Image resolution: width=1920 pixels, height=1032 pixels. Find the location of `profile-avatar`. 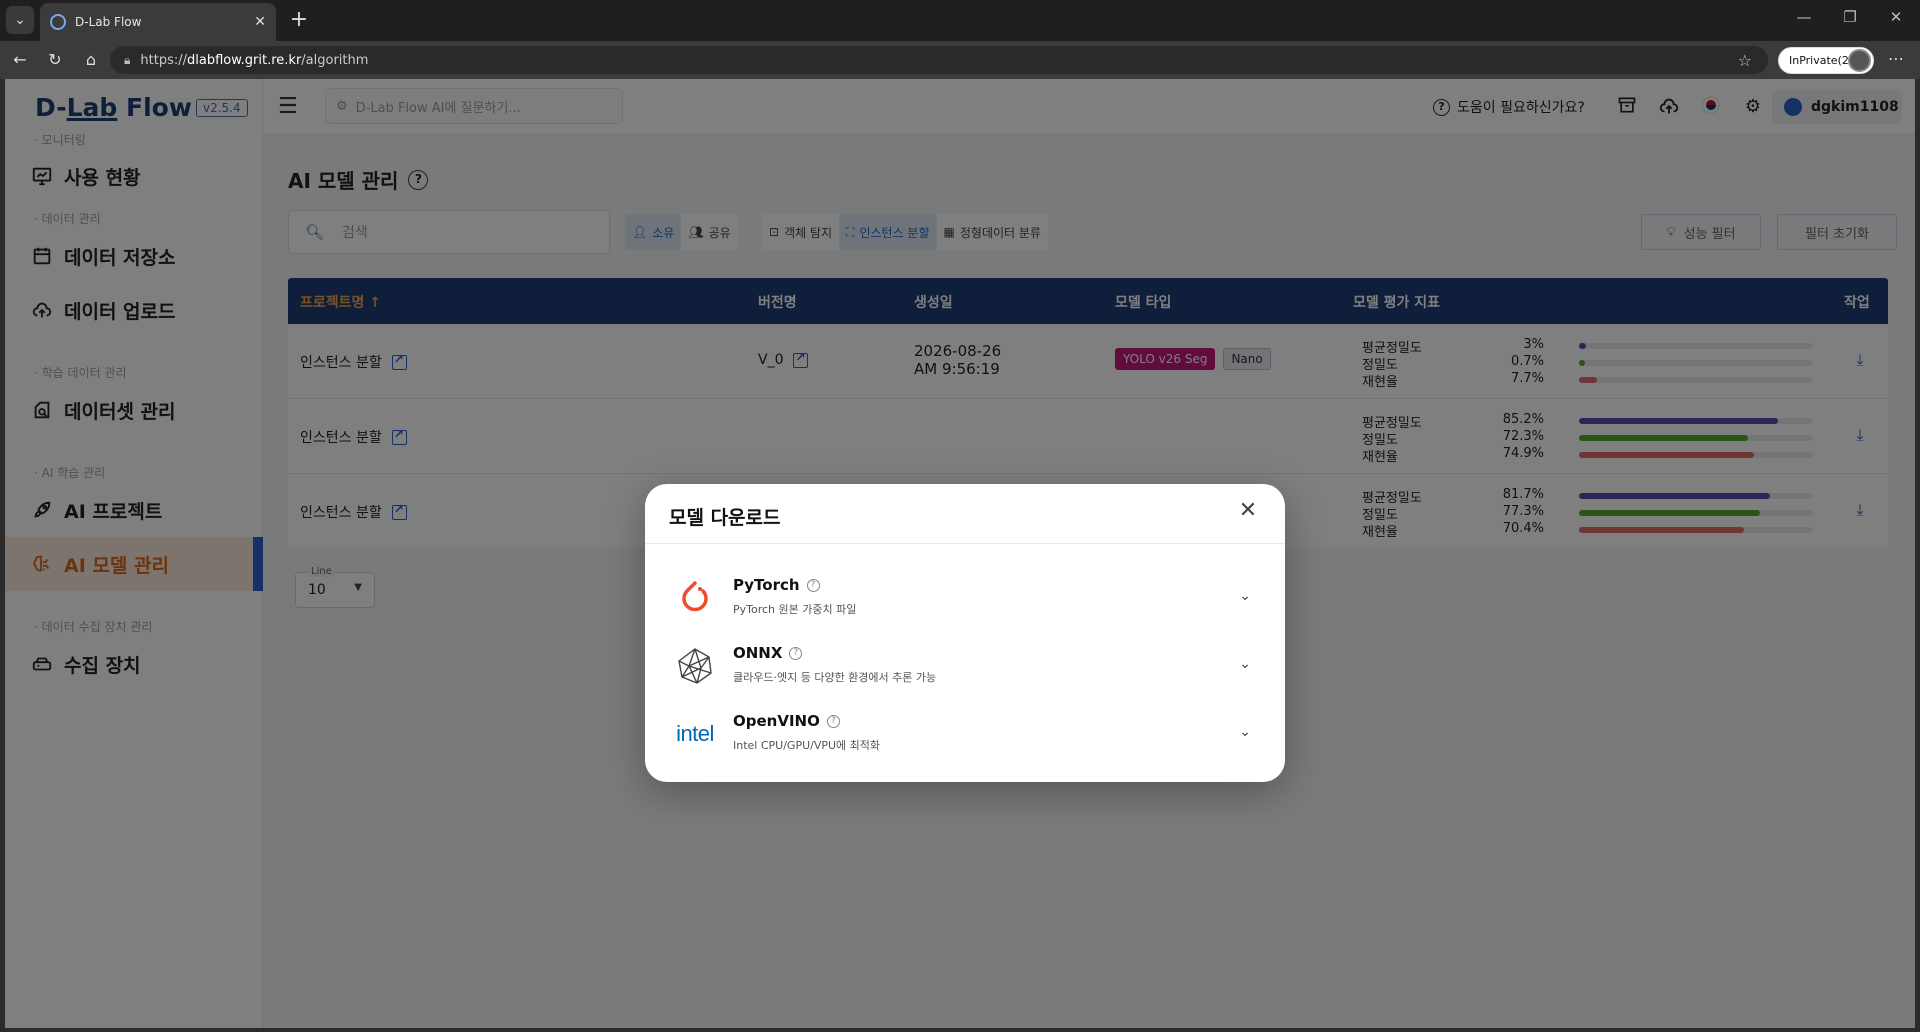

profile-avatar is located at coordinates (1859, 60).